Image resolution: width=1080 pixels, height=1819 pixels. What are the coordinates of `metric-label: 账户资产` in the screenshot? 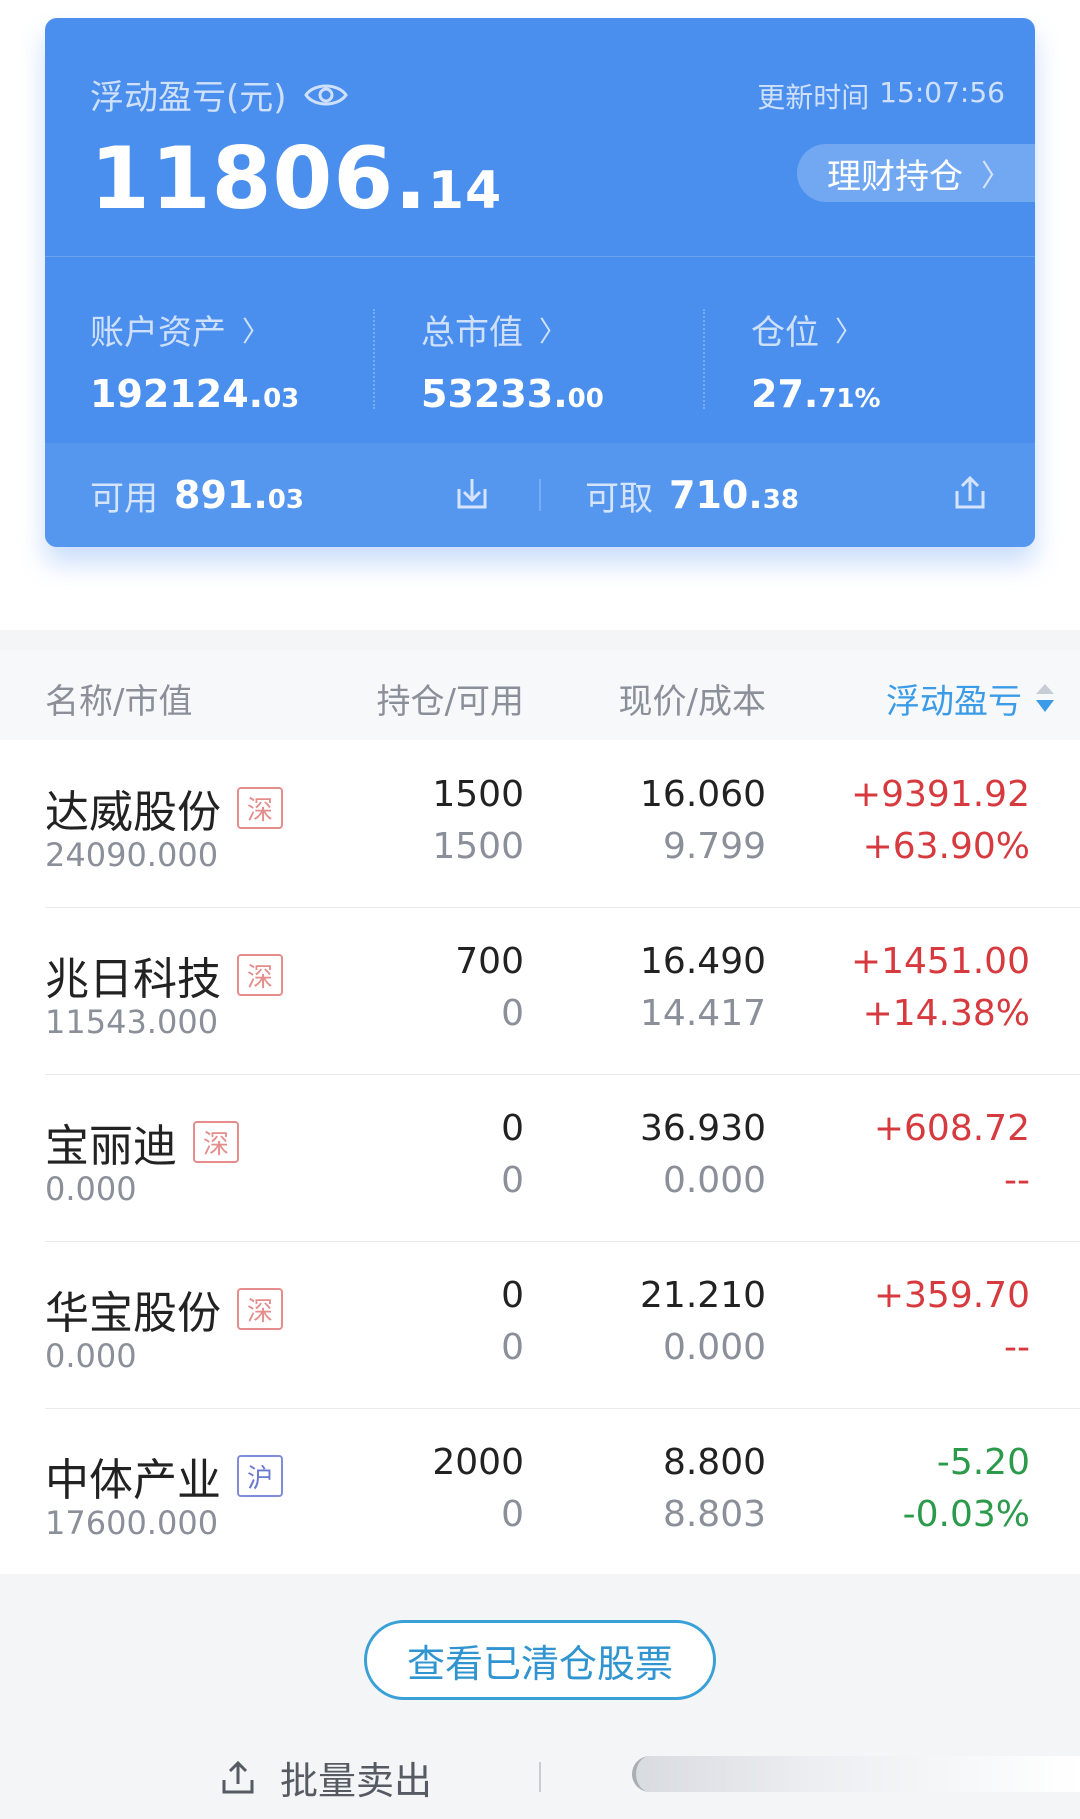 It's located at (158, 333).